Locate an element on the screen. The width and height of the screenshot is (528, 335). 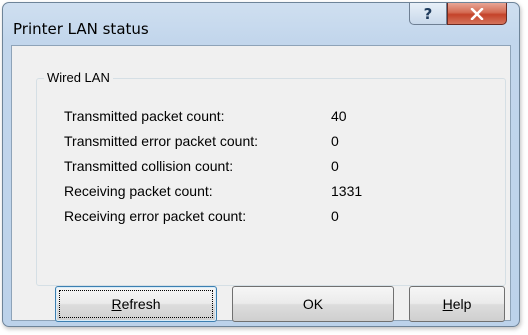
stat-label: Receiving packet count: is located at coordinates (138, 191).